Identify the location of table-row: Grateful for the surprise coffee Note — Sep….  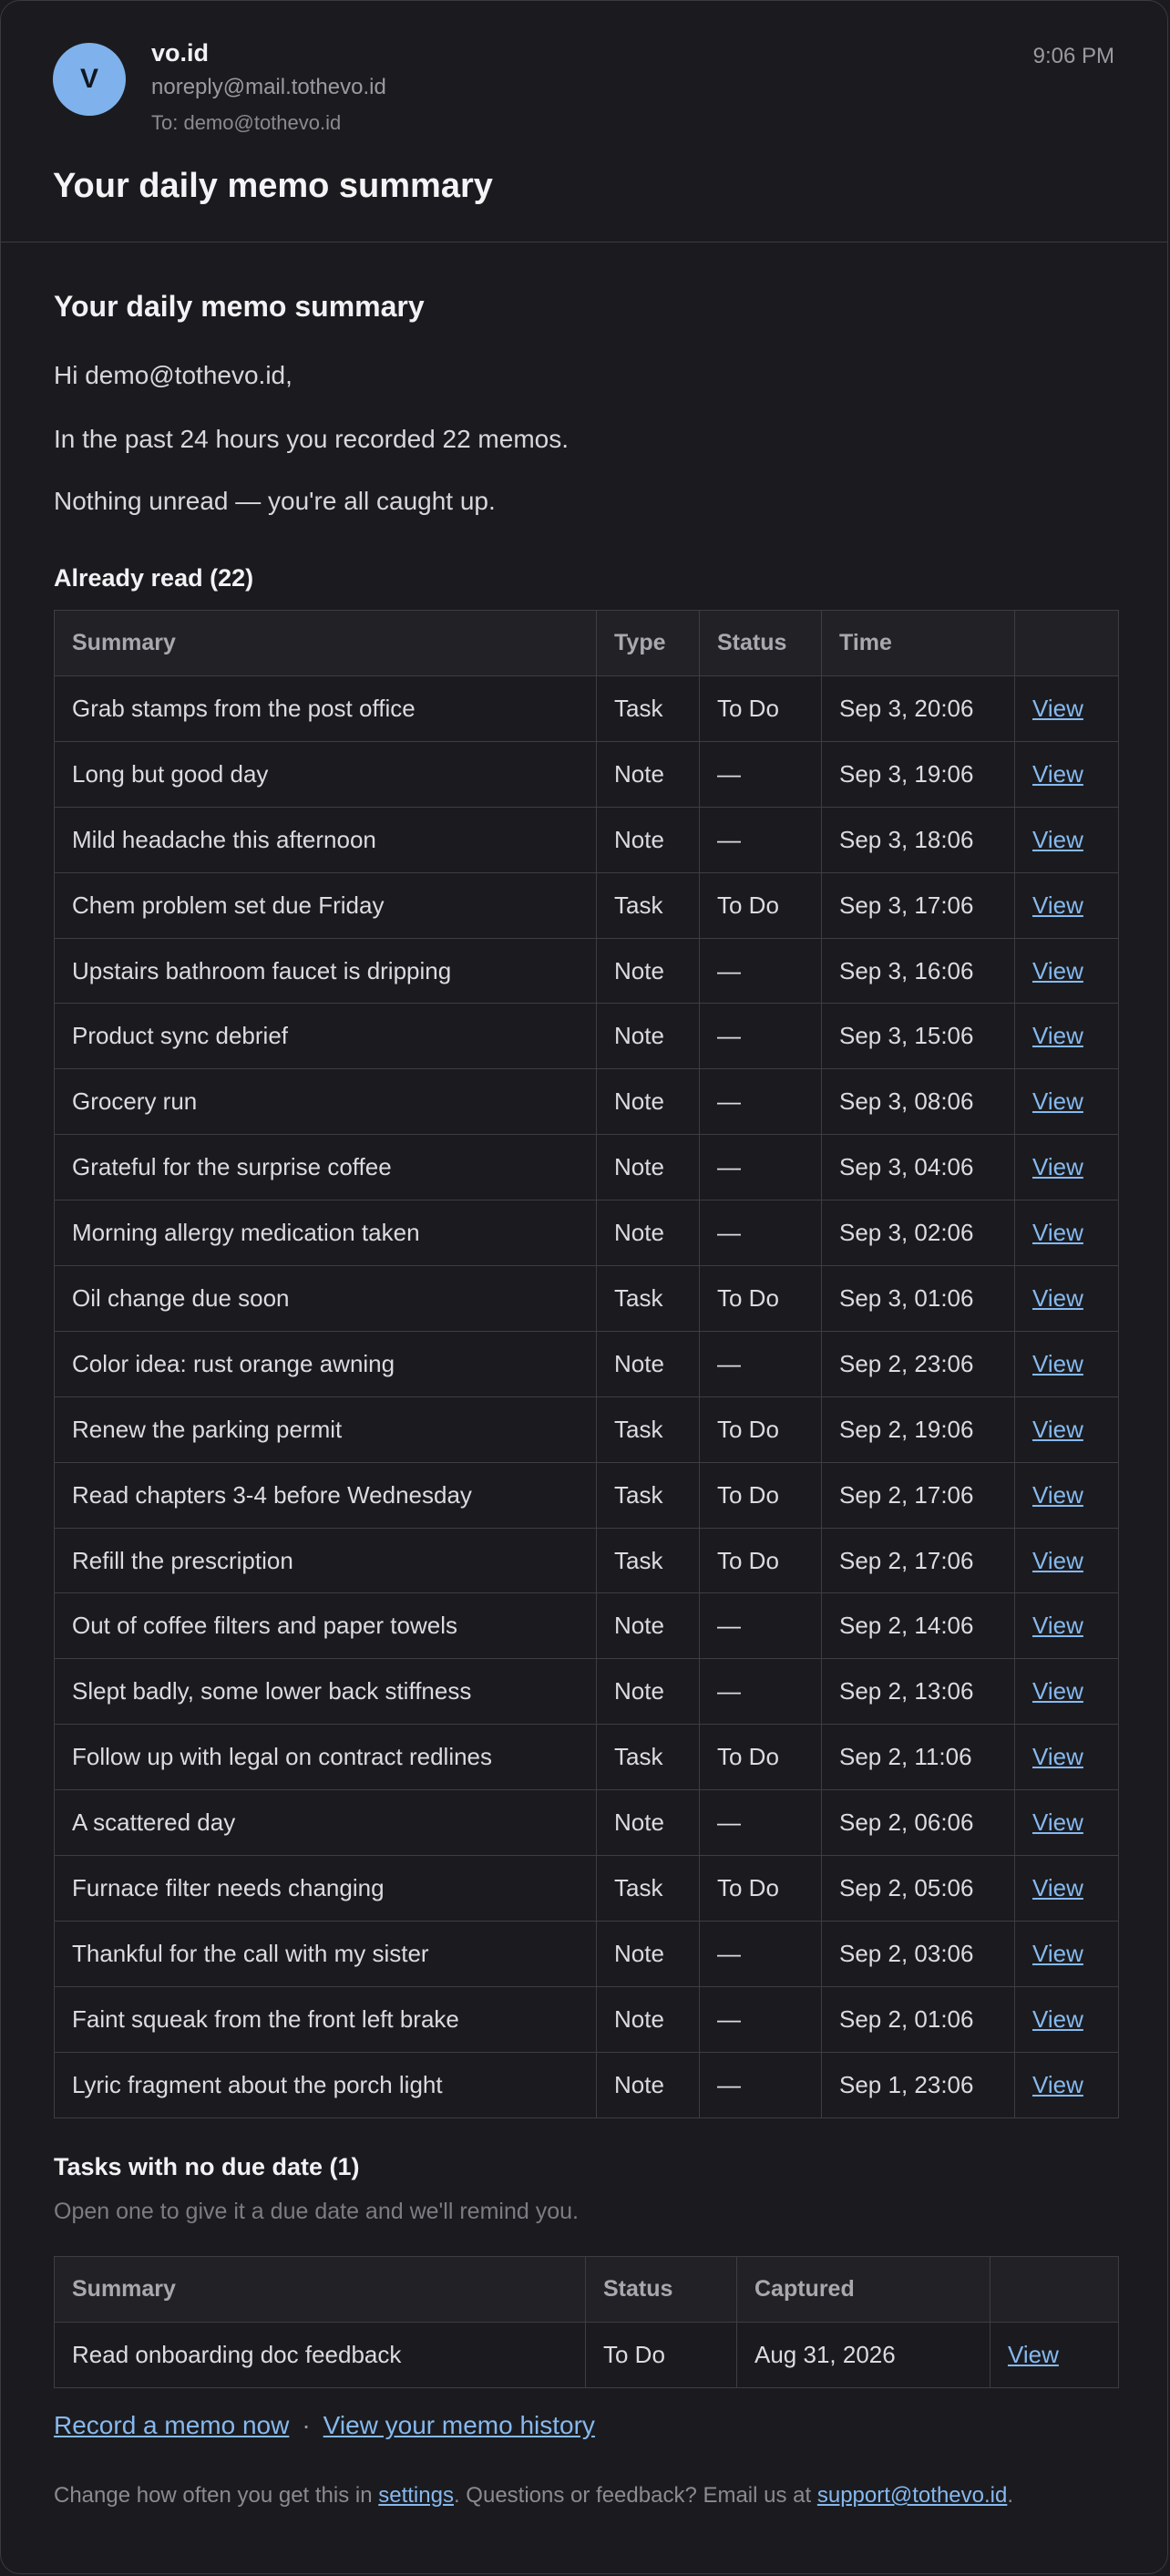
(587, 1167).